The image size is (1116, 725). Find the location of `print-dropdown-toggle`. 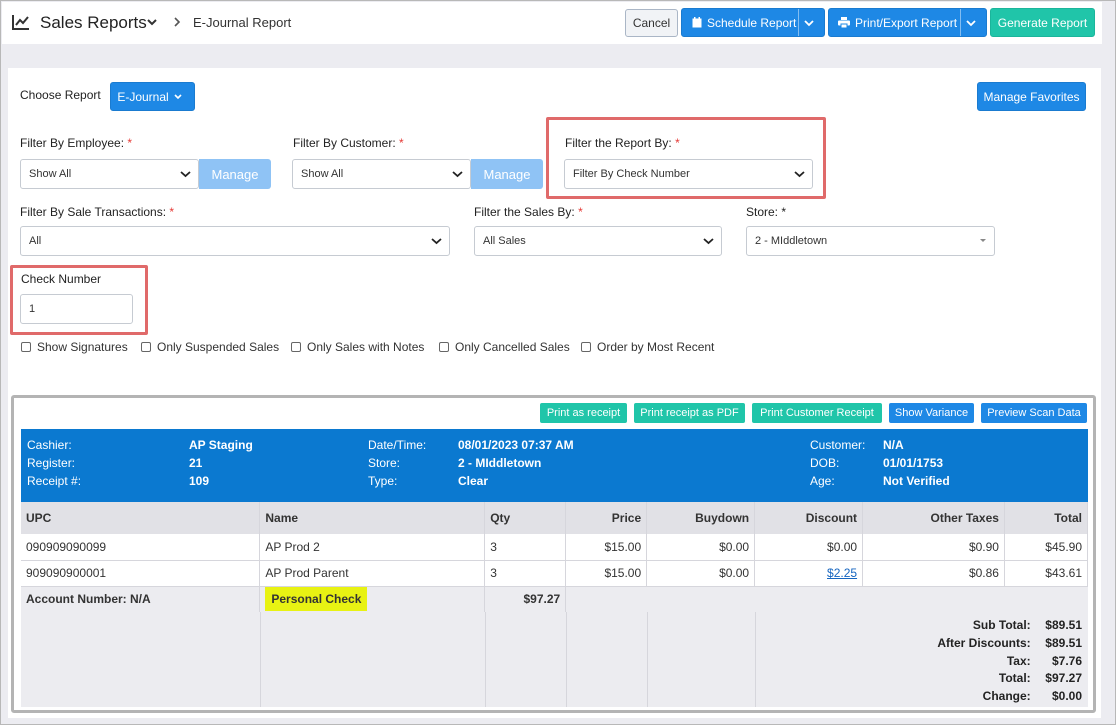

print-dropdown-toggle is located at coordinates (973, 22).